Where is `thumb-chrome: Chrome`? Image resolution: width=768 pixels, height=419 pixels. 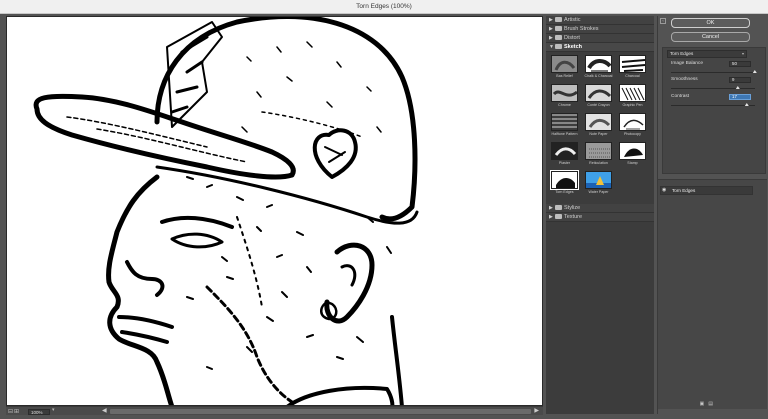 thumb-chrome: Chrome is located at coordinates (564, 98).